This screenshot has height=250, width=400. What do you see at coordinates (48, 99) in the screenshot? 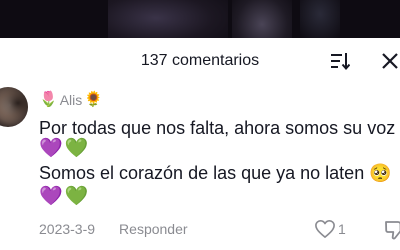
I see `tulip-emoji: 🌷` at bounding box center [48, 99].